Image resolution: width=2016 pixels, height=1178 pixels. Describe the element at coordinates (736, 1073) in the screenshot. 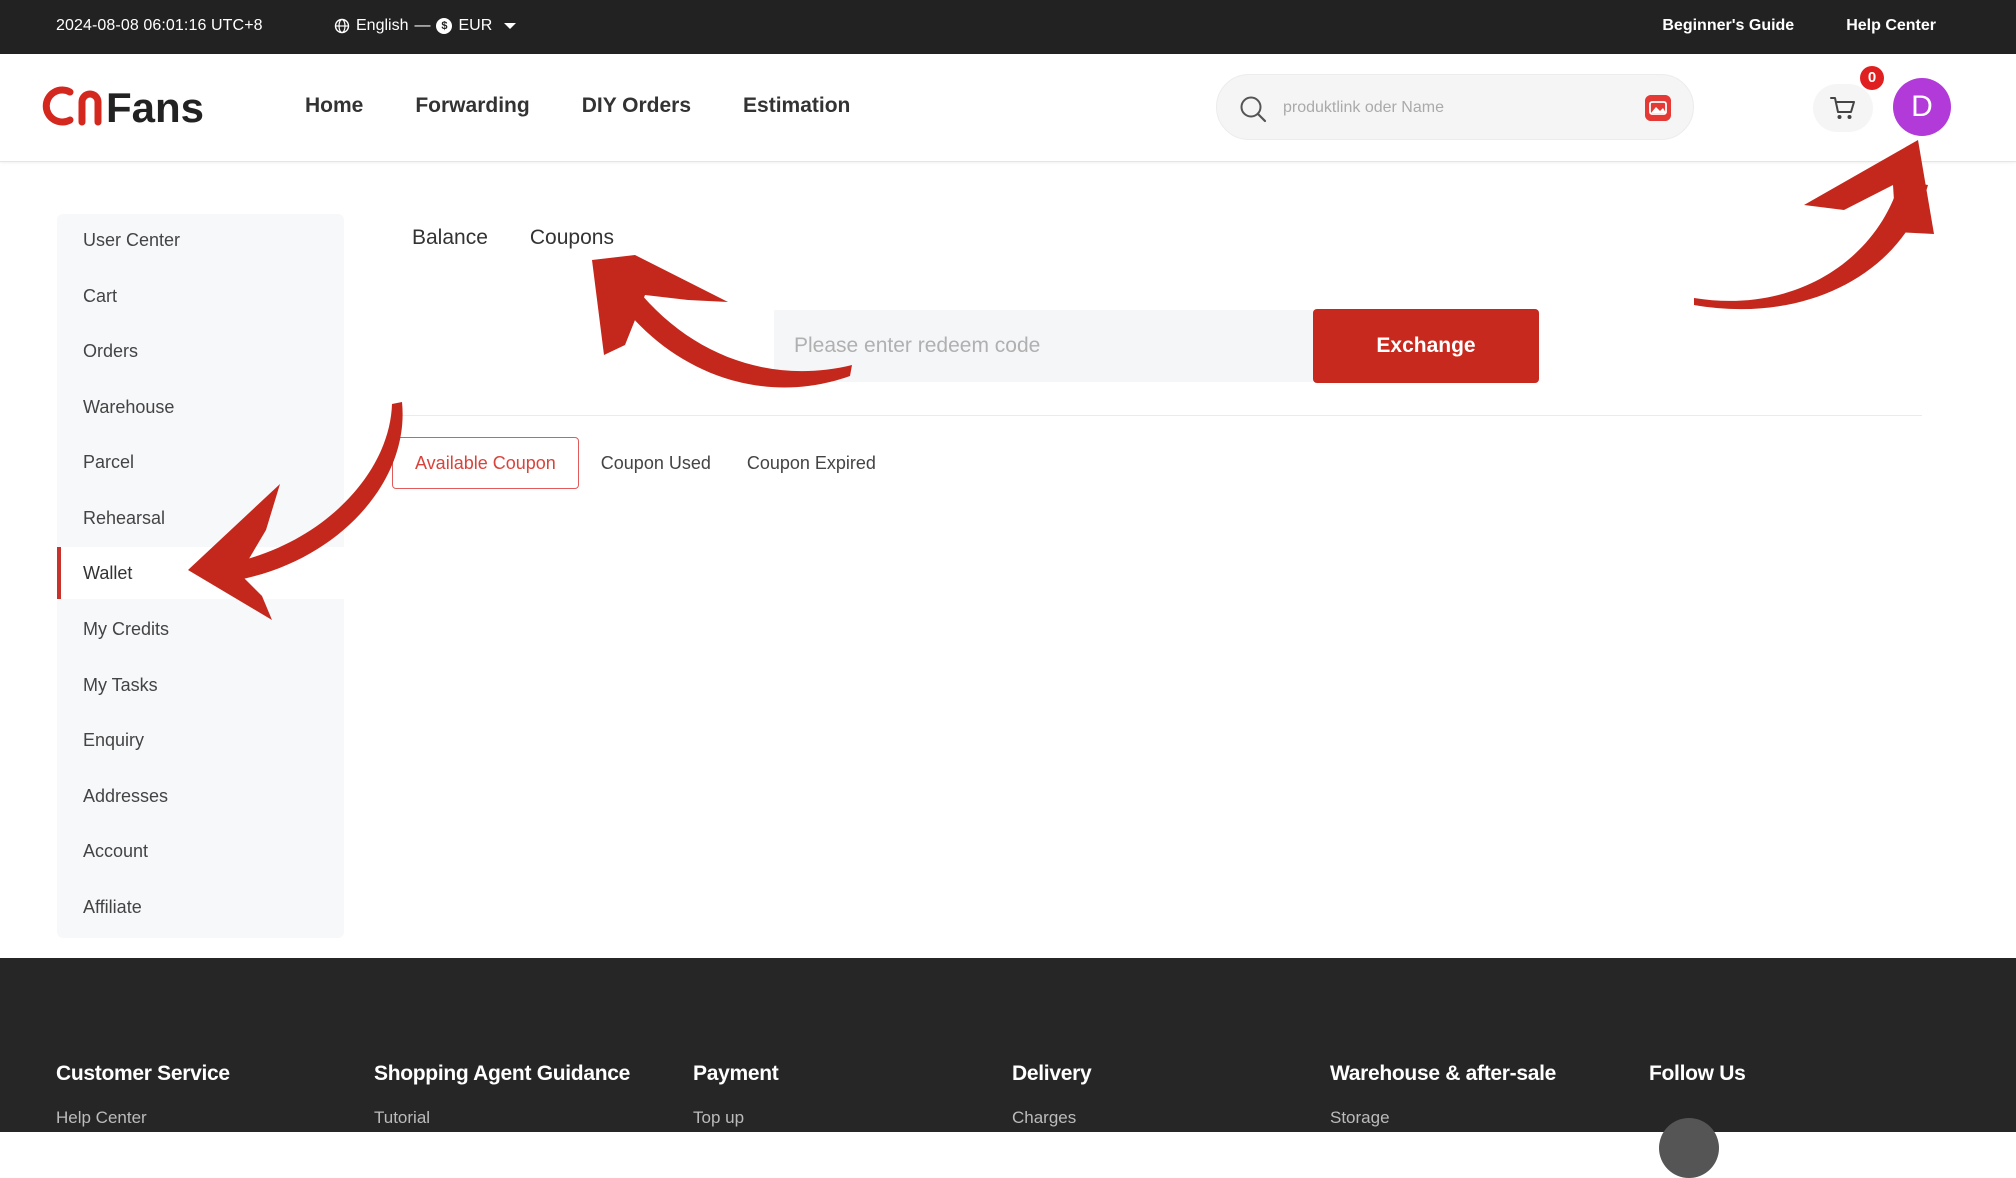

I see `footer-column-title: Payment` at that location.